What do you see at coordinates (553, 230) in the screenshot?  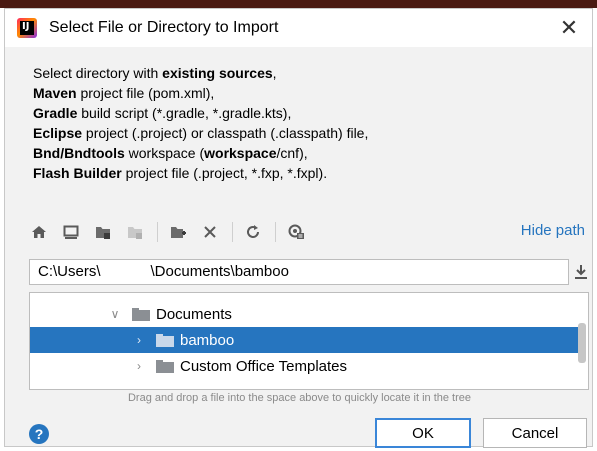 I see `hide-path-link: Hide path` at bounding box center [553, 230].